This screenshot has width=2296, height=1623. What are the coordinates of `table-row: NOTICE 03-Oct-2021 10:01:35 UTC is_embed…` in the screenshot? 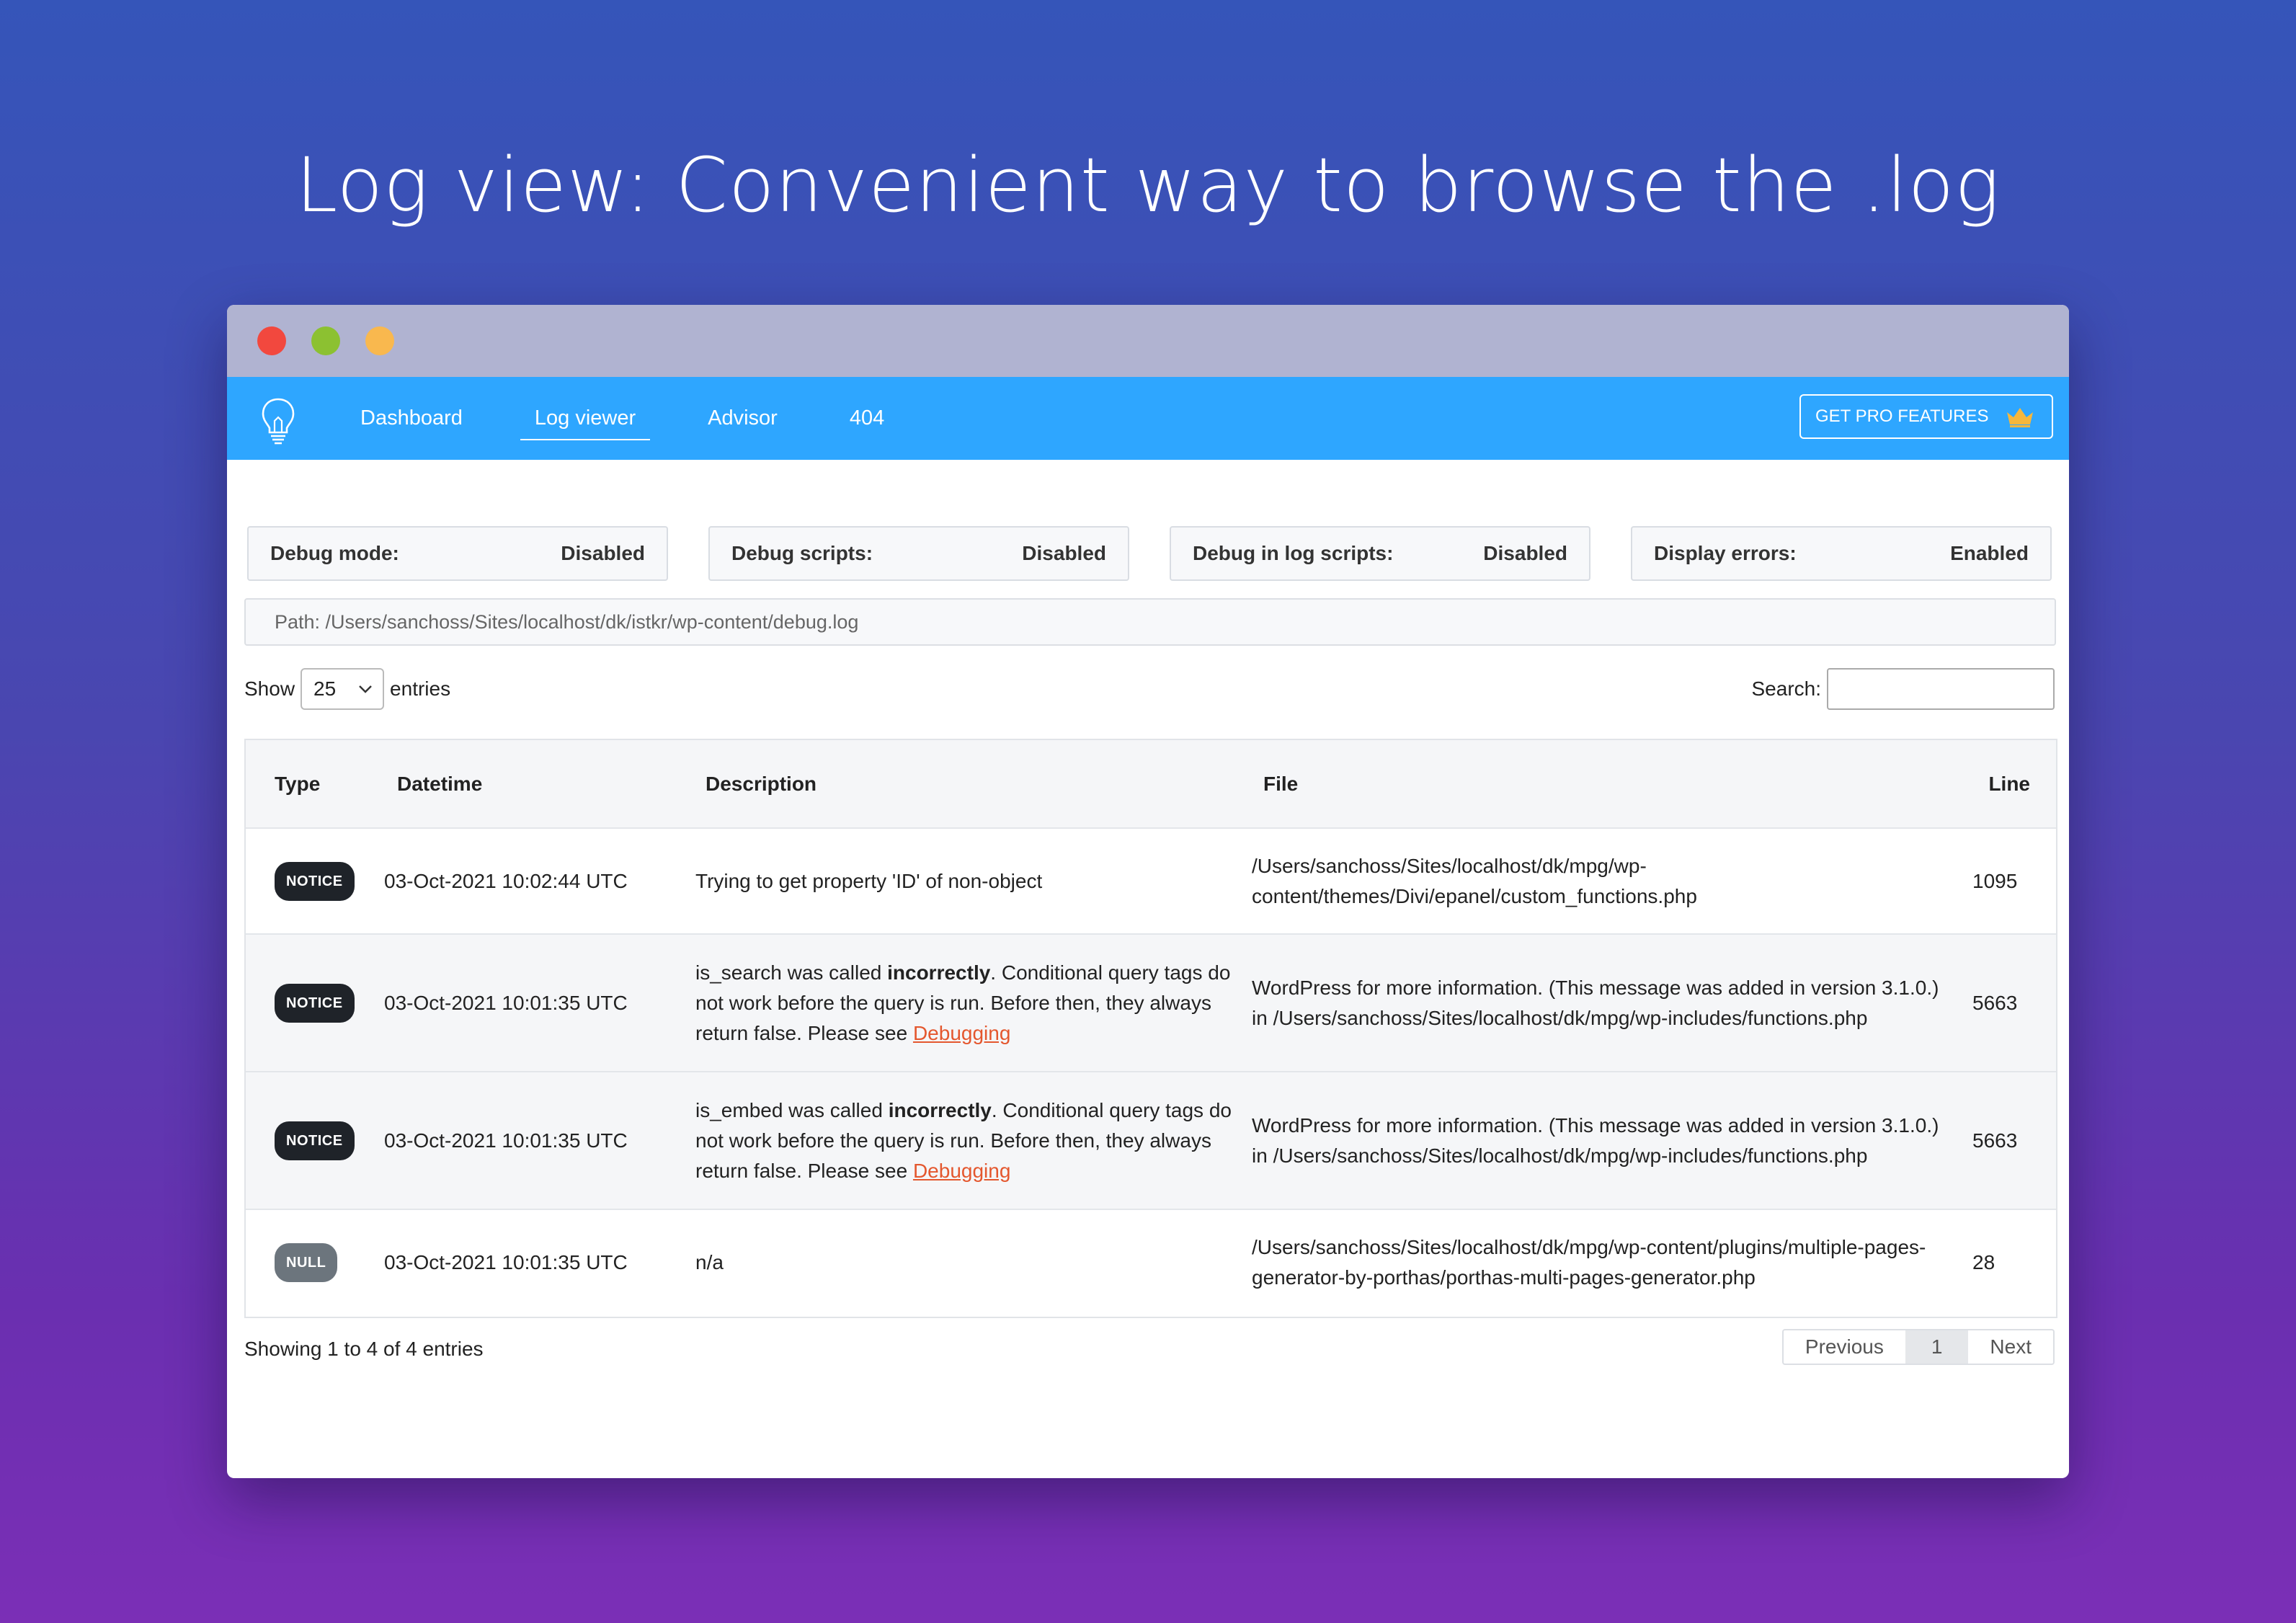 It's located at (1151, 1140).